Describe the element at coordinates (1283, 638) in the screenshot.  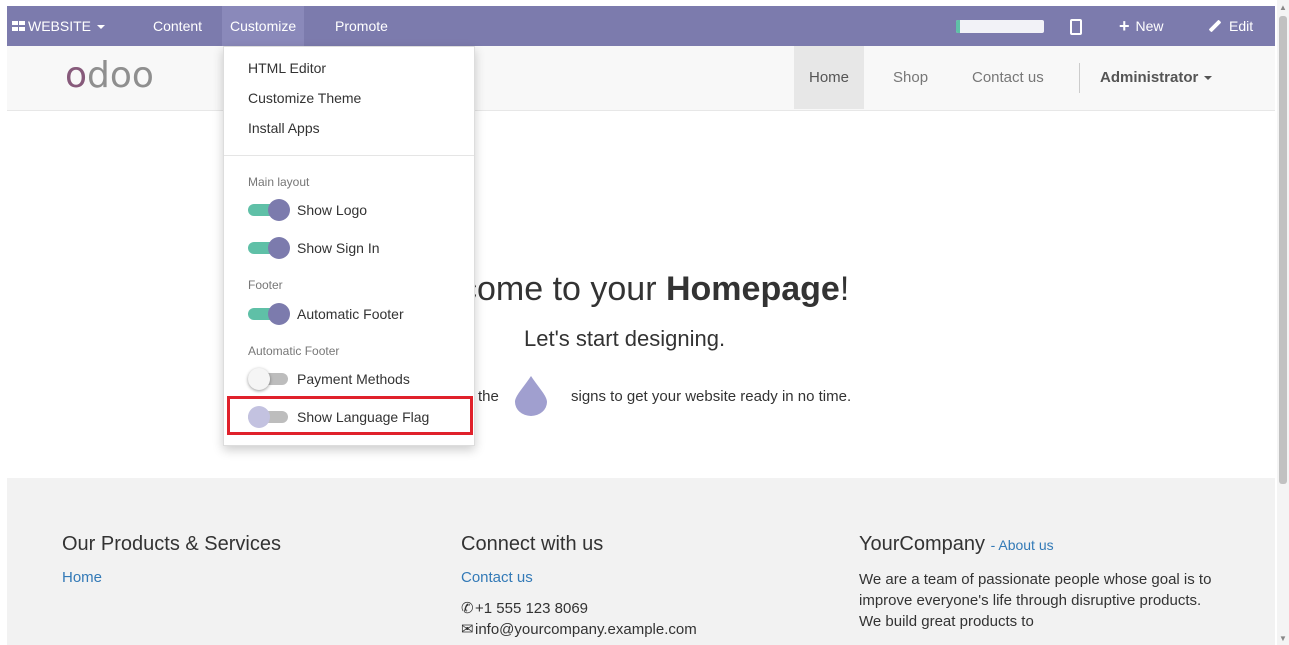
I see `scroll-down-icon: ▼` at that location.